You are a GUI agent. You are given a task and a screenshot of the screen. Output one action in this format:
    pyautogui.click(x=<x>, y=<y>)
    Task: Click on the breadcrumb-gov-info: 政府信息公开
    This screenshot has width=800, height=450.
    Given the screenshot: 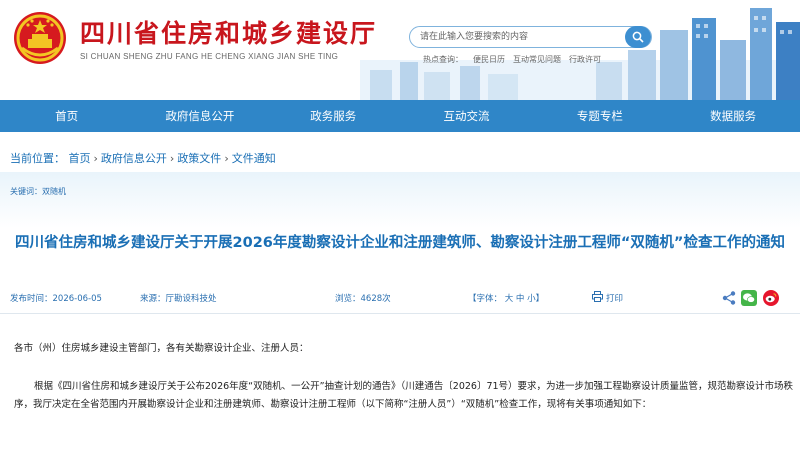 What is the action you would take?
    pyautogui.click(x=134, y=158)
    